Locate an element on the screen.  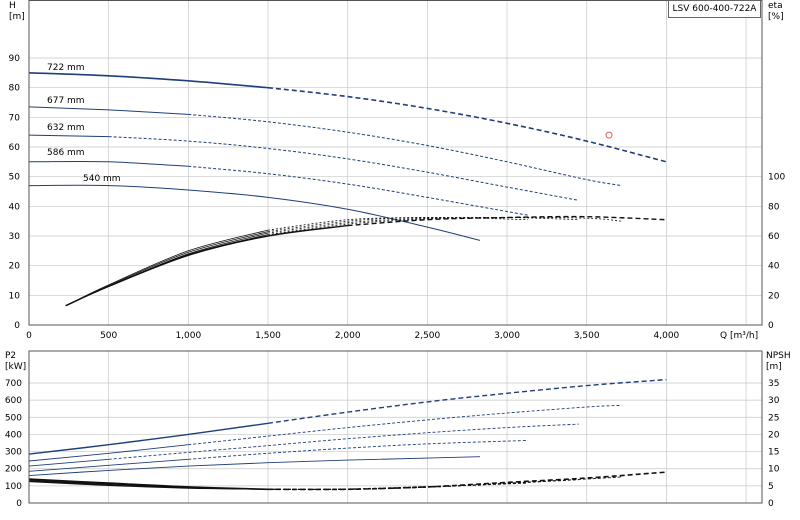
duty-point-marker is located at coordinates (609, 135).